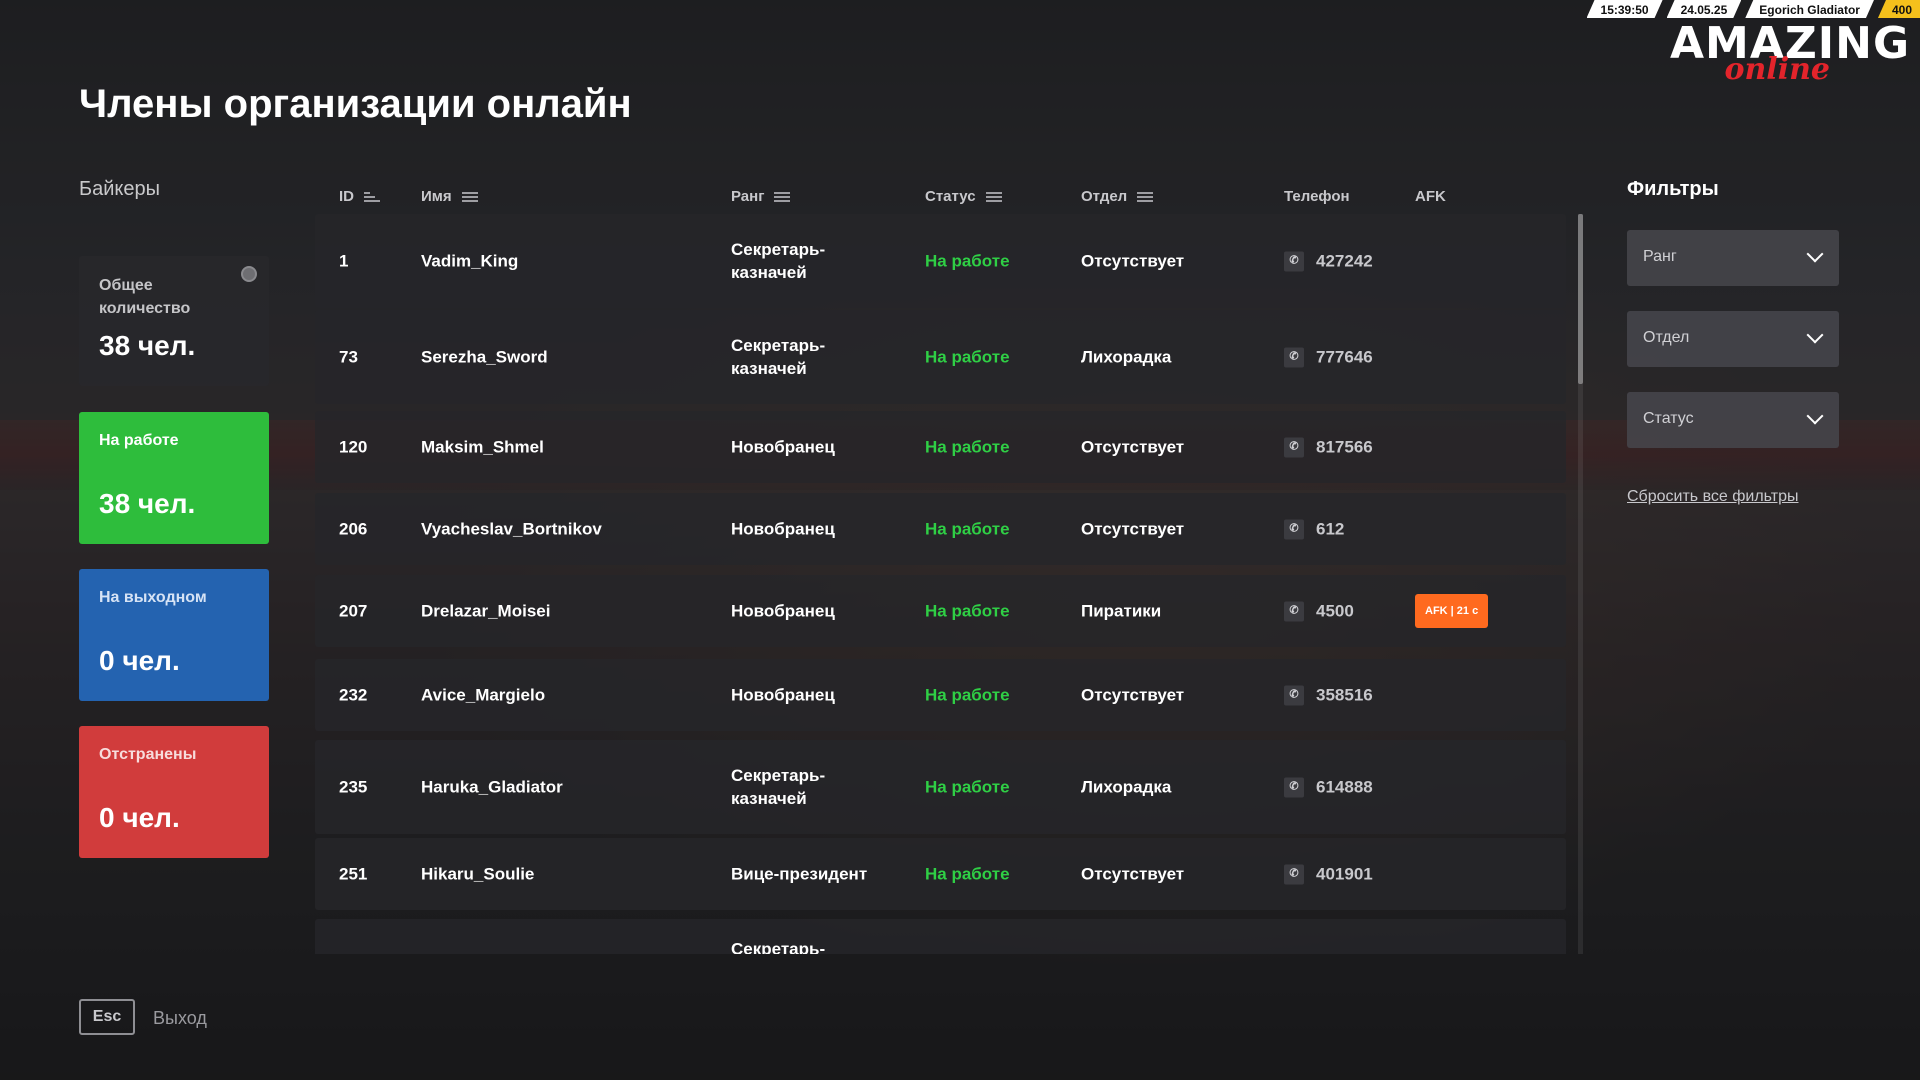  What do you see at coordinates (1117, 196) in the screenshot?
I see `column-header-dept: Отдел` at bounding box center [1117, 196].